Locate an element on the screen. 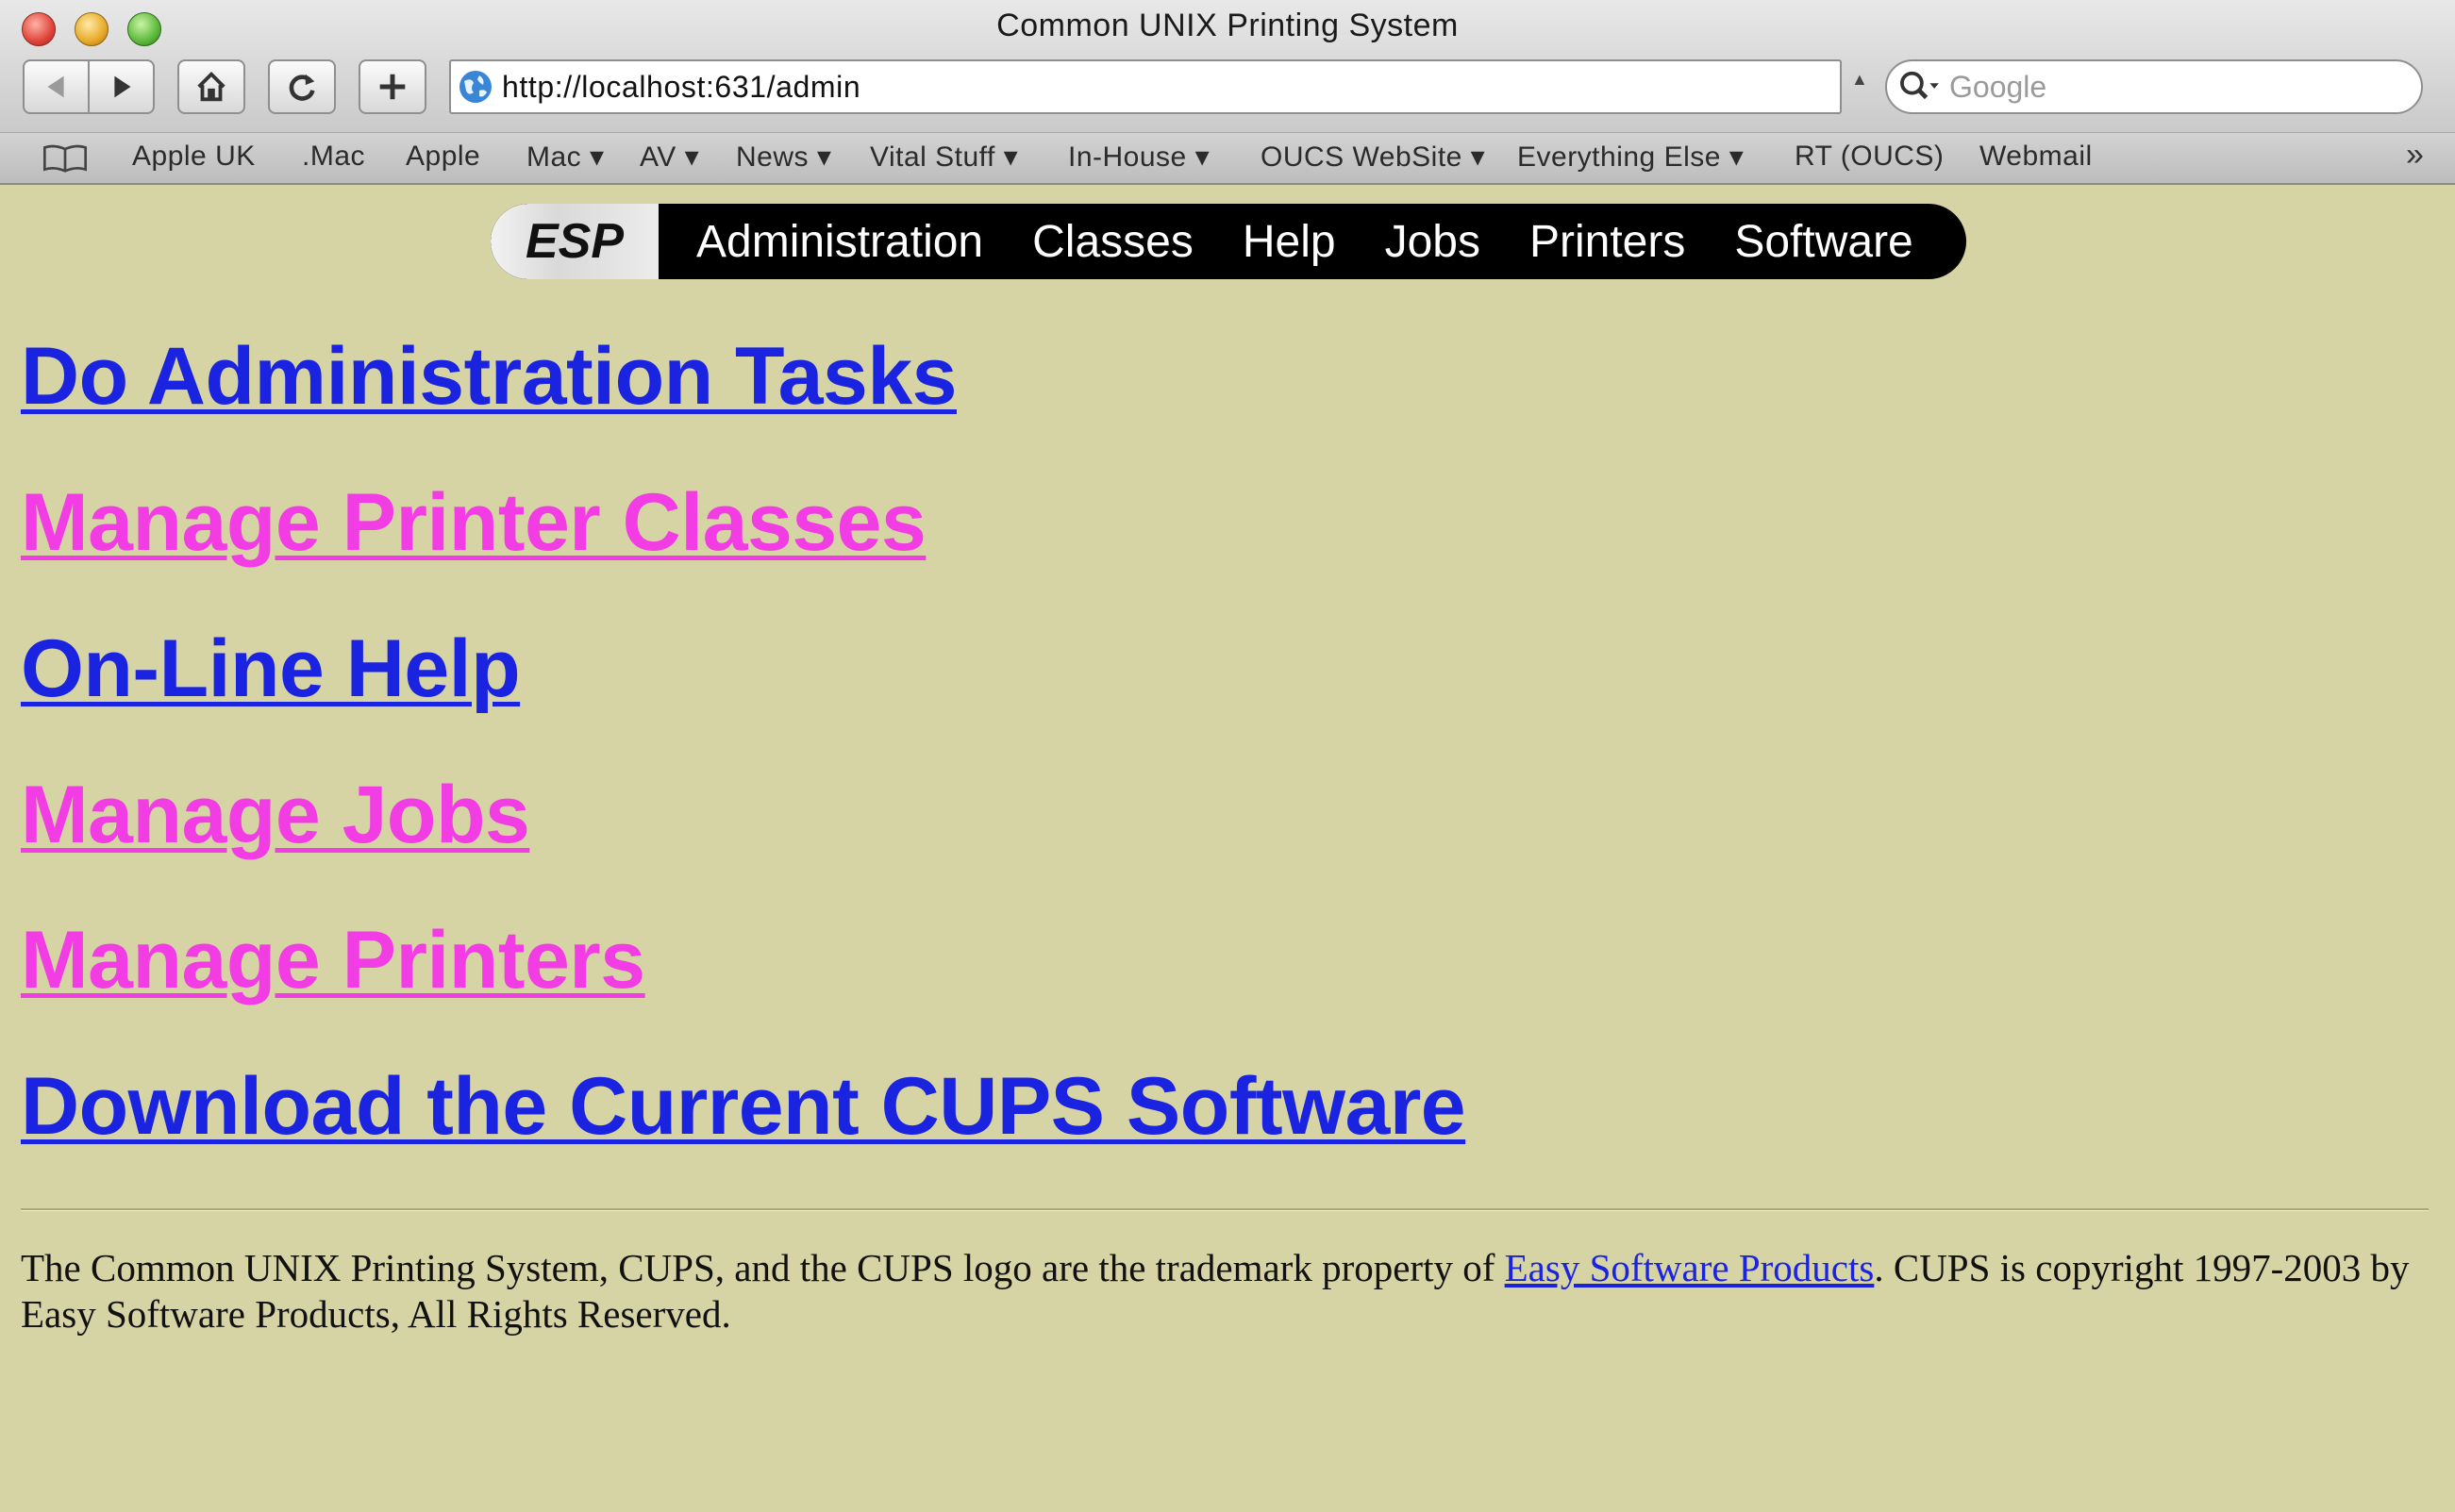 Image resolution: width=2455 pixels, height=1512 pixels. bookmark-item: Apple UK is located at coordinates (194, 157).